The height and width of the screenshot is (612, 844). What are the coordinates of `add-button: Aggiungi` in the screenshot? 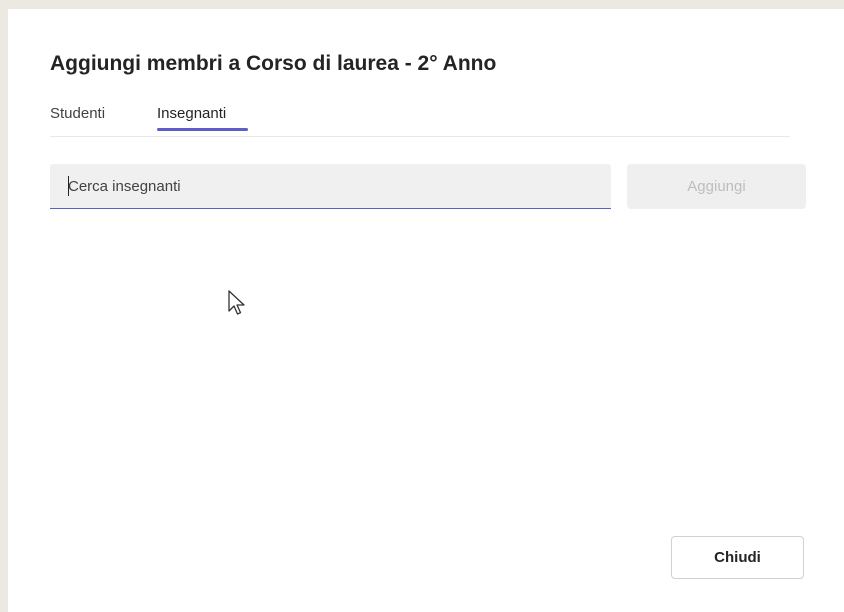 It's located at (716, 186).